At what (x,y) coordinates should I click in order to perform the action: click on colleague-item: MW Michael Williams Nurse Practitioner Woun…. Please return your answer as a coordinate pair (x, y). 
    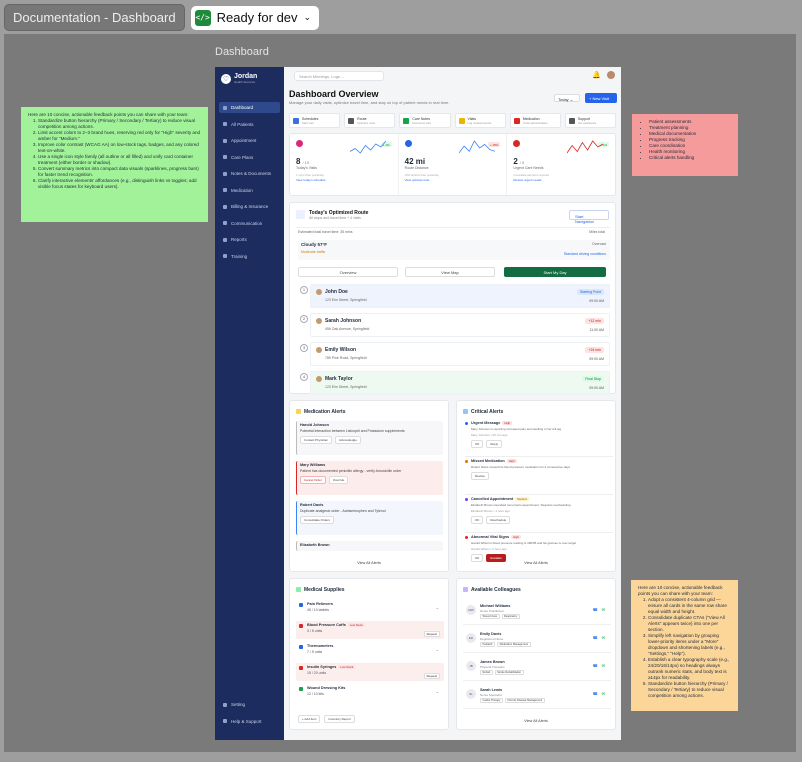
    Looking at the image, I should click on (537, 613).